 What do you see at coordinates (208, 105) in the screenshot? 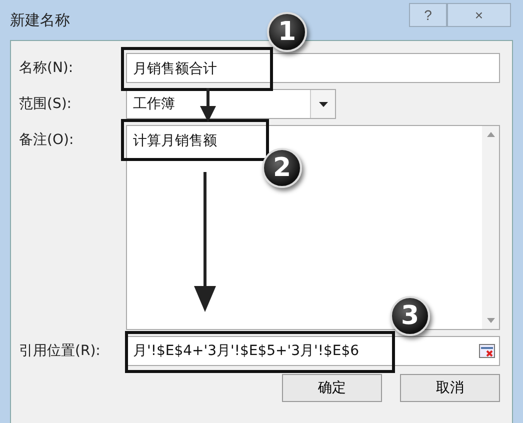
I see `arrow` at bounding box center [208, 105].